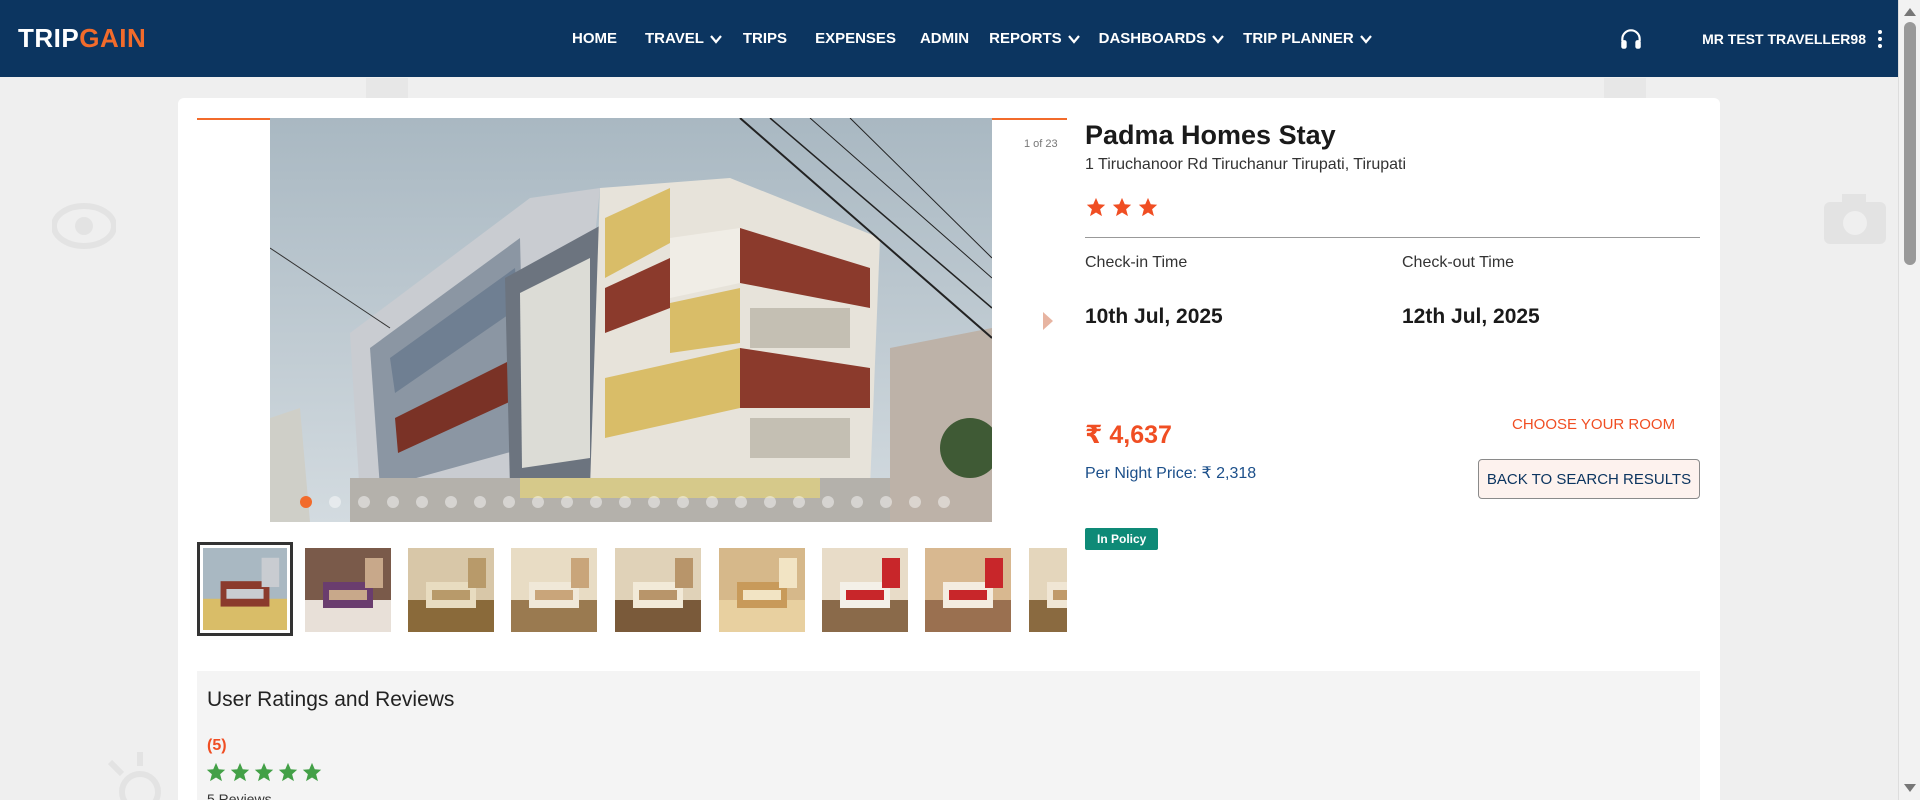 Image resolution: width=1920 pixels, height=800 pixels. What do you see at coordinates (1171, 473) in the screenshot?
I see `per-night-price: Per Night Price: ₹ 2,318` at bounding box center [1171, 473].